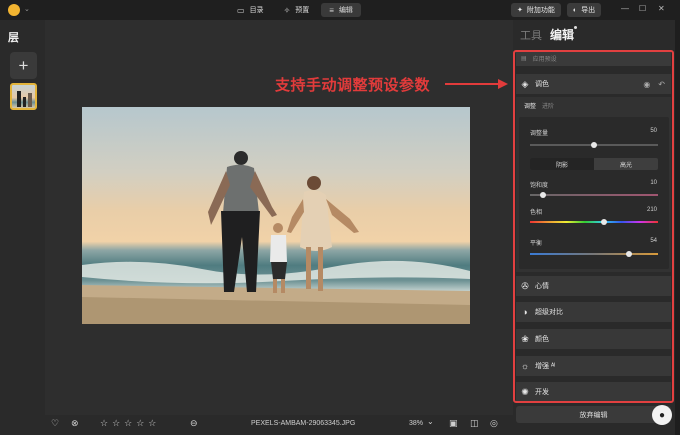 This screenshot has height=435, width=680. Describe the element at coordinates (677, 227) in the screenshot. I see `window-edge` at that location.